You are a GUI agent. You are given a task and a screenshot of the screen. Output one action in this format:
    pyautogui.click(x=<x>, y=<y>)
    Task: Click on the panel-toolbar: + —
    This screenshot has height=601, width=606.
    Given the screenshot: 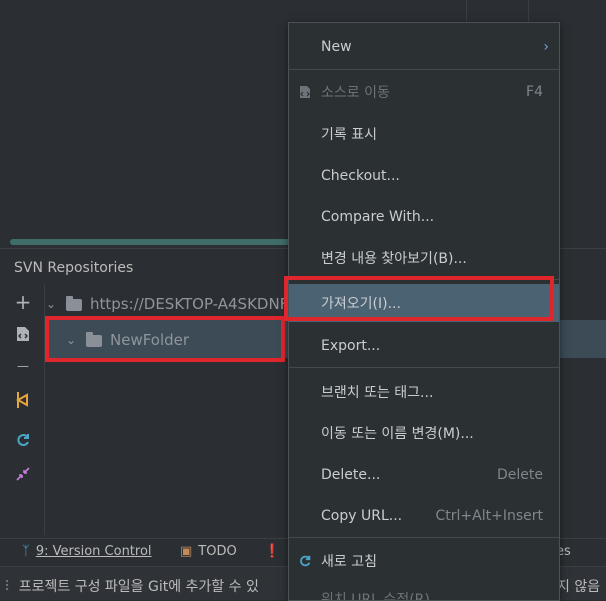 What is the action you would take?
    pyautogui.click(x=22, y=410)
    